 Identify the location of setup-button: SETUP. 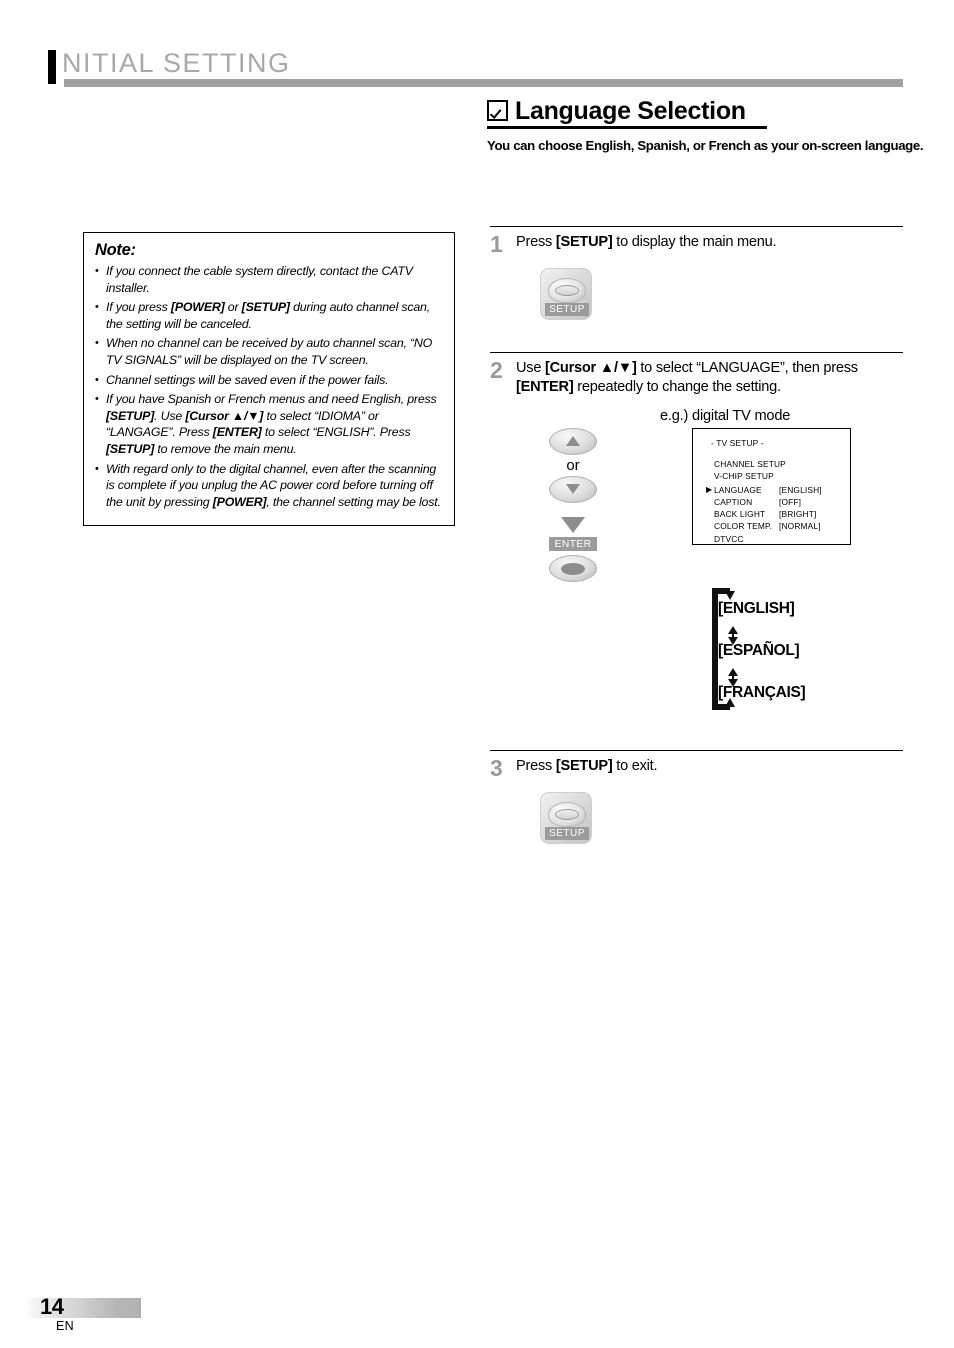
(566, 294).